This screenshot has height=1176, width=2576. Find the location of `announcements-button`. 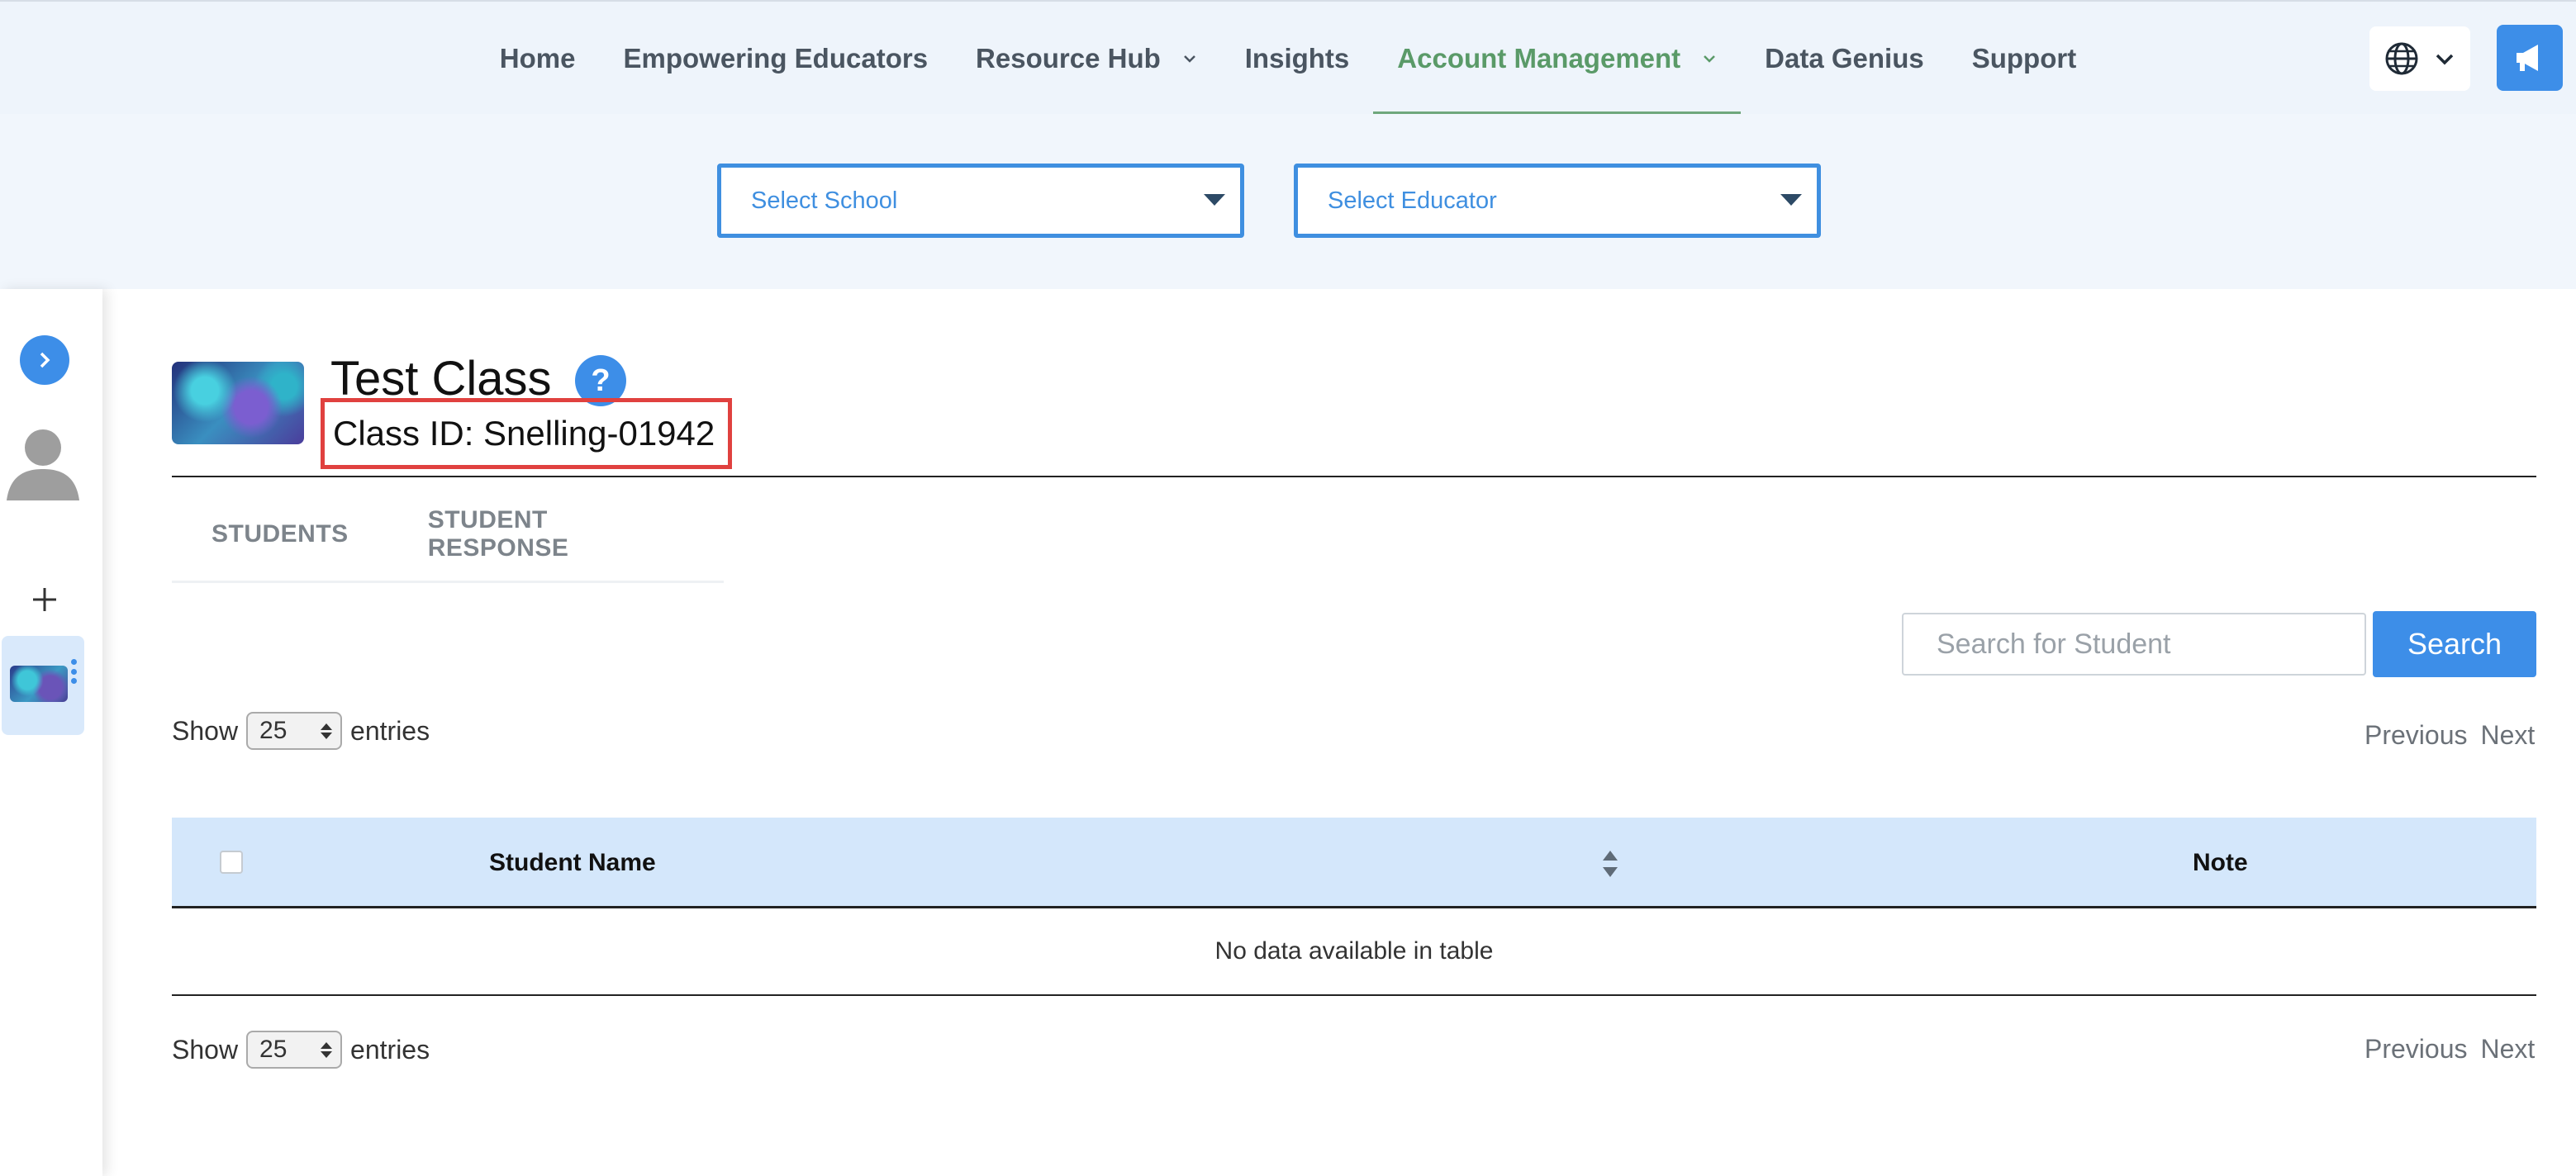

announcements-button is located at coordinates (2530, 58).